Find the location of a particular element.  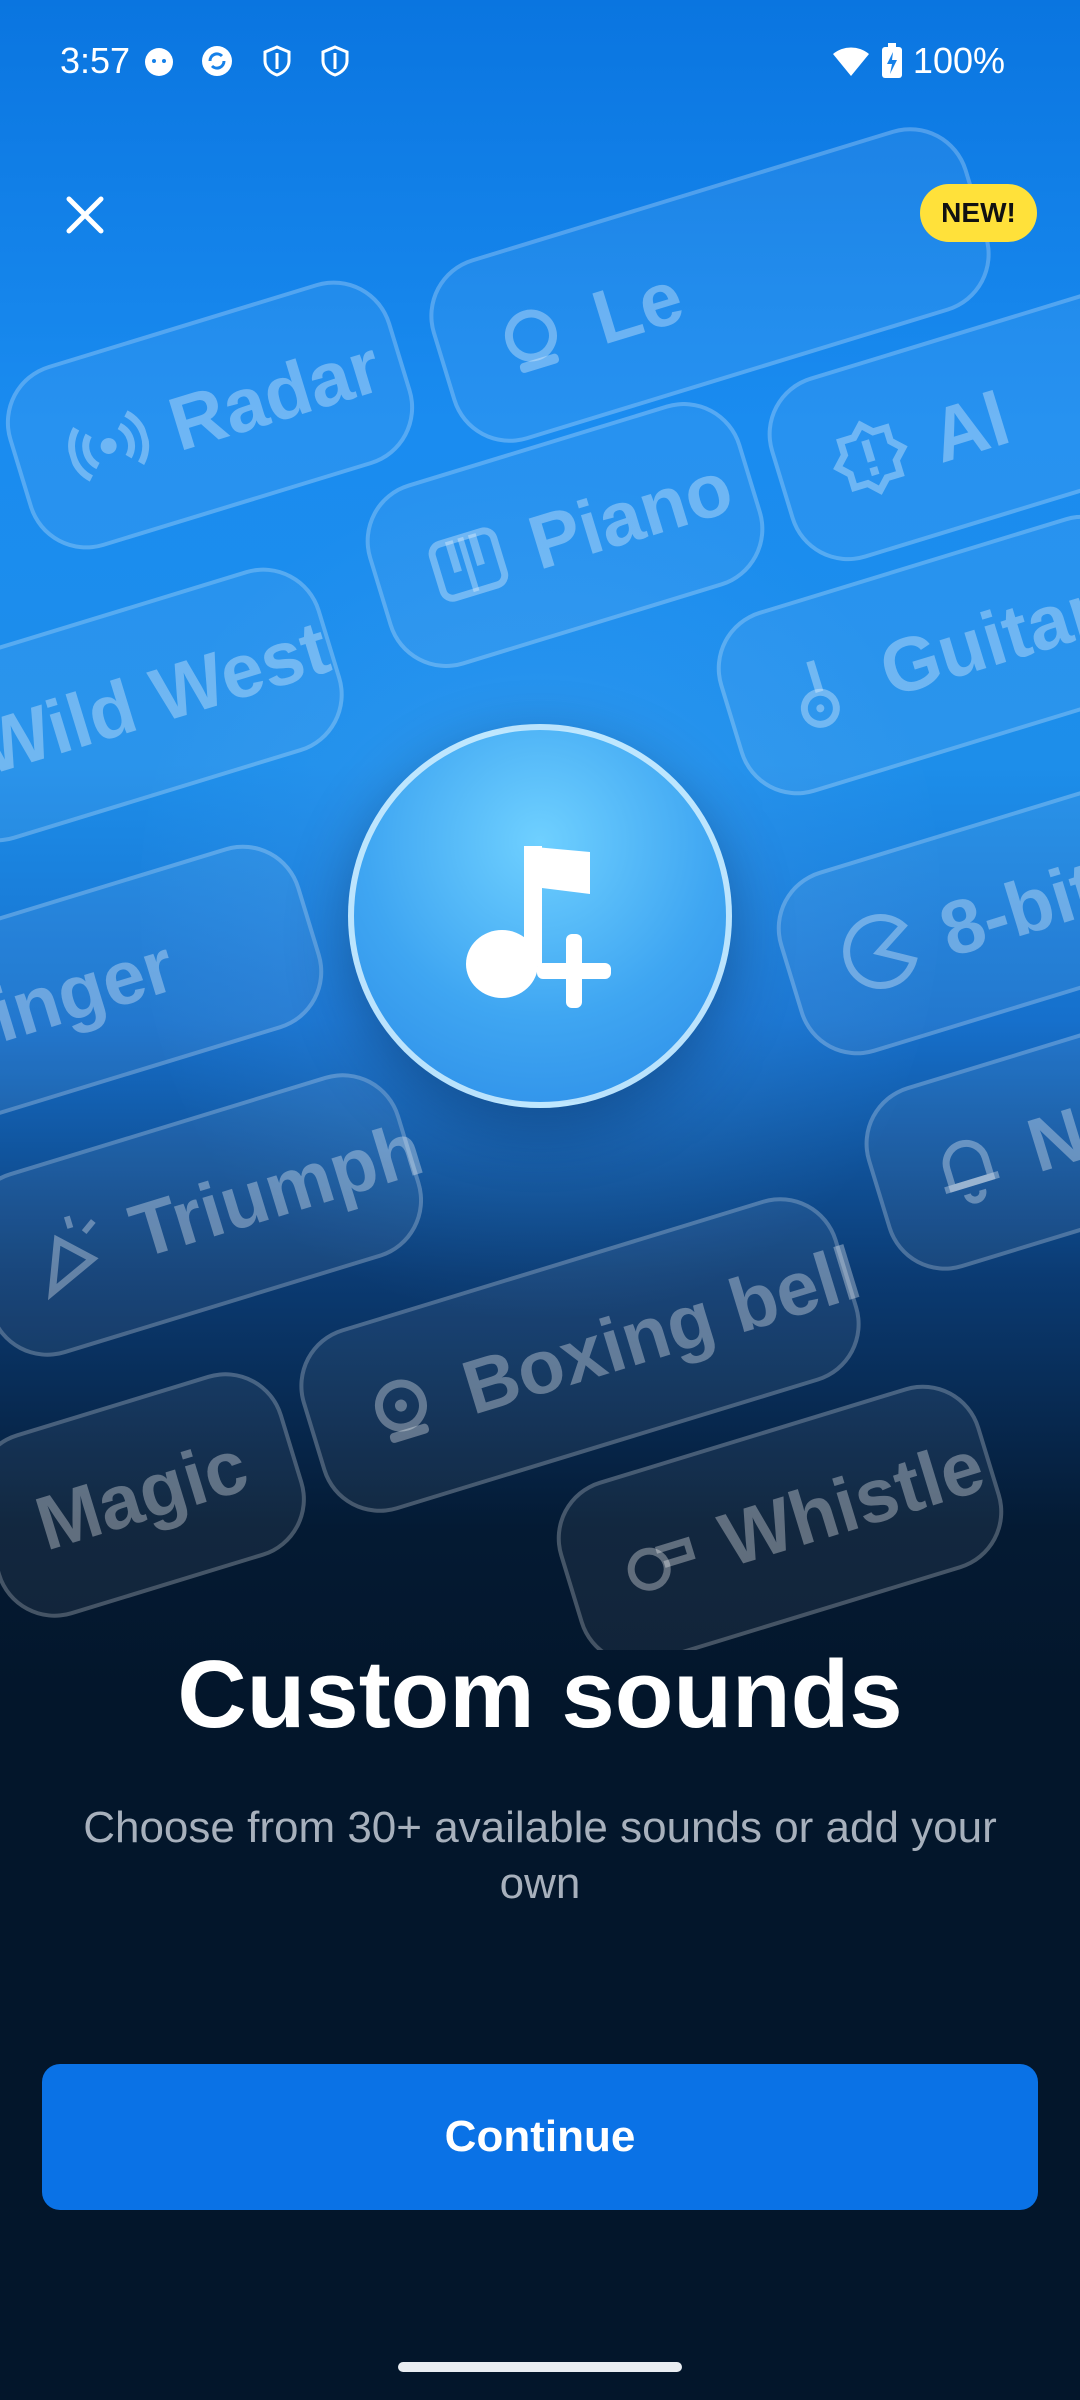

cat-icon is located at coordinates (159, 62).